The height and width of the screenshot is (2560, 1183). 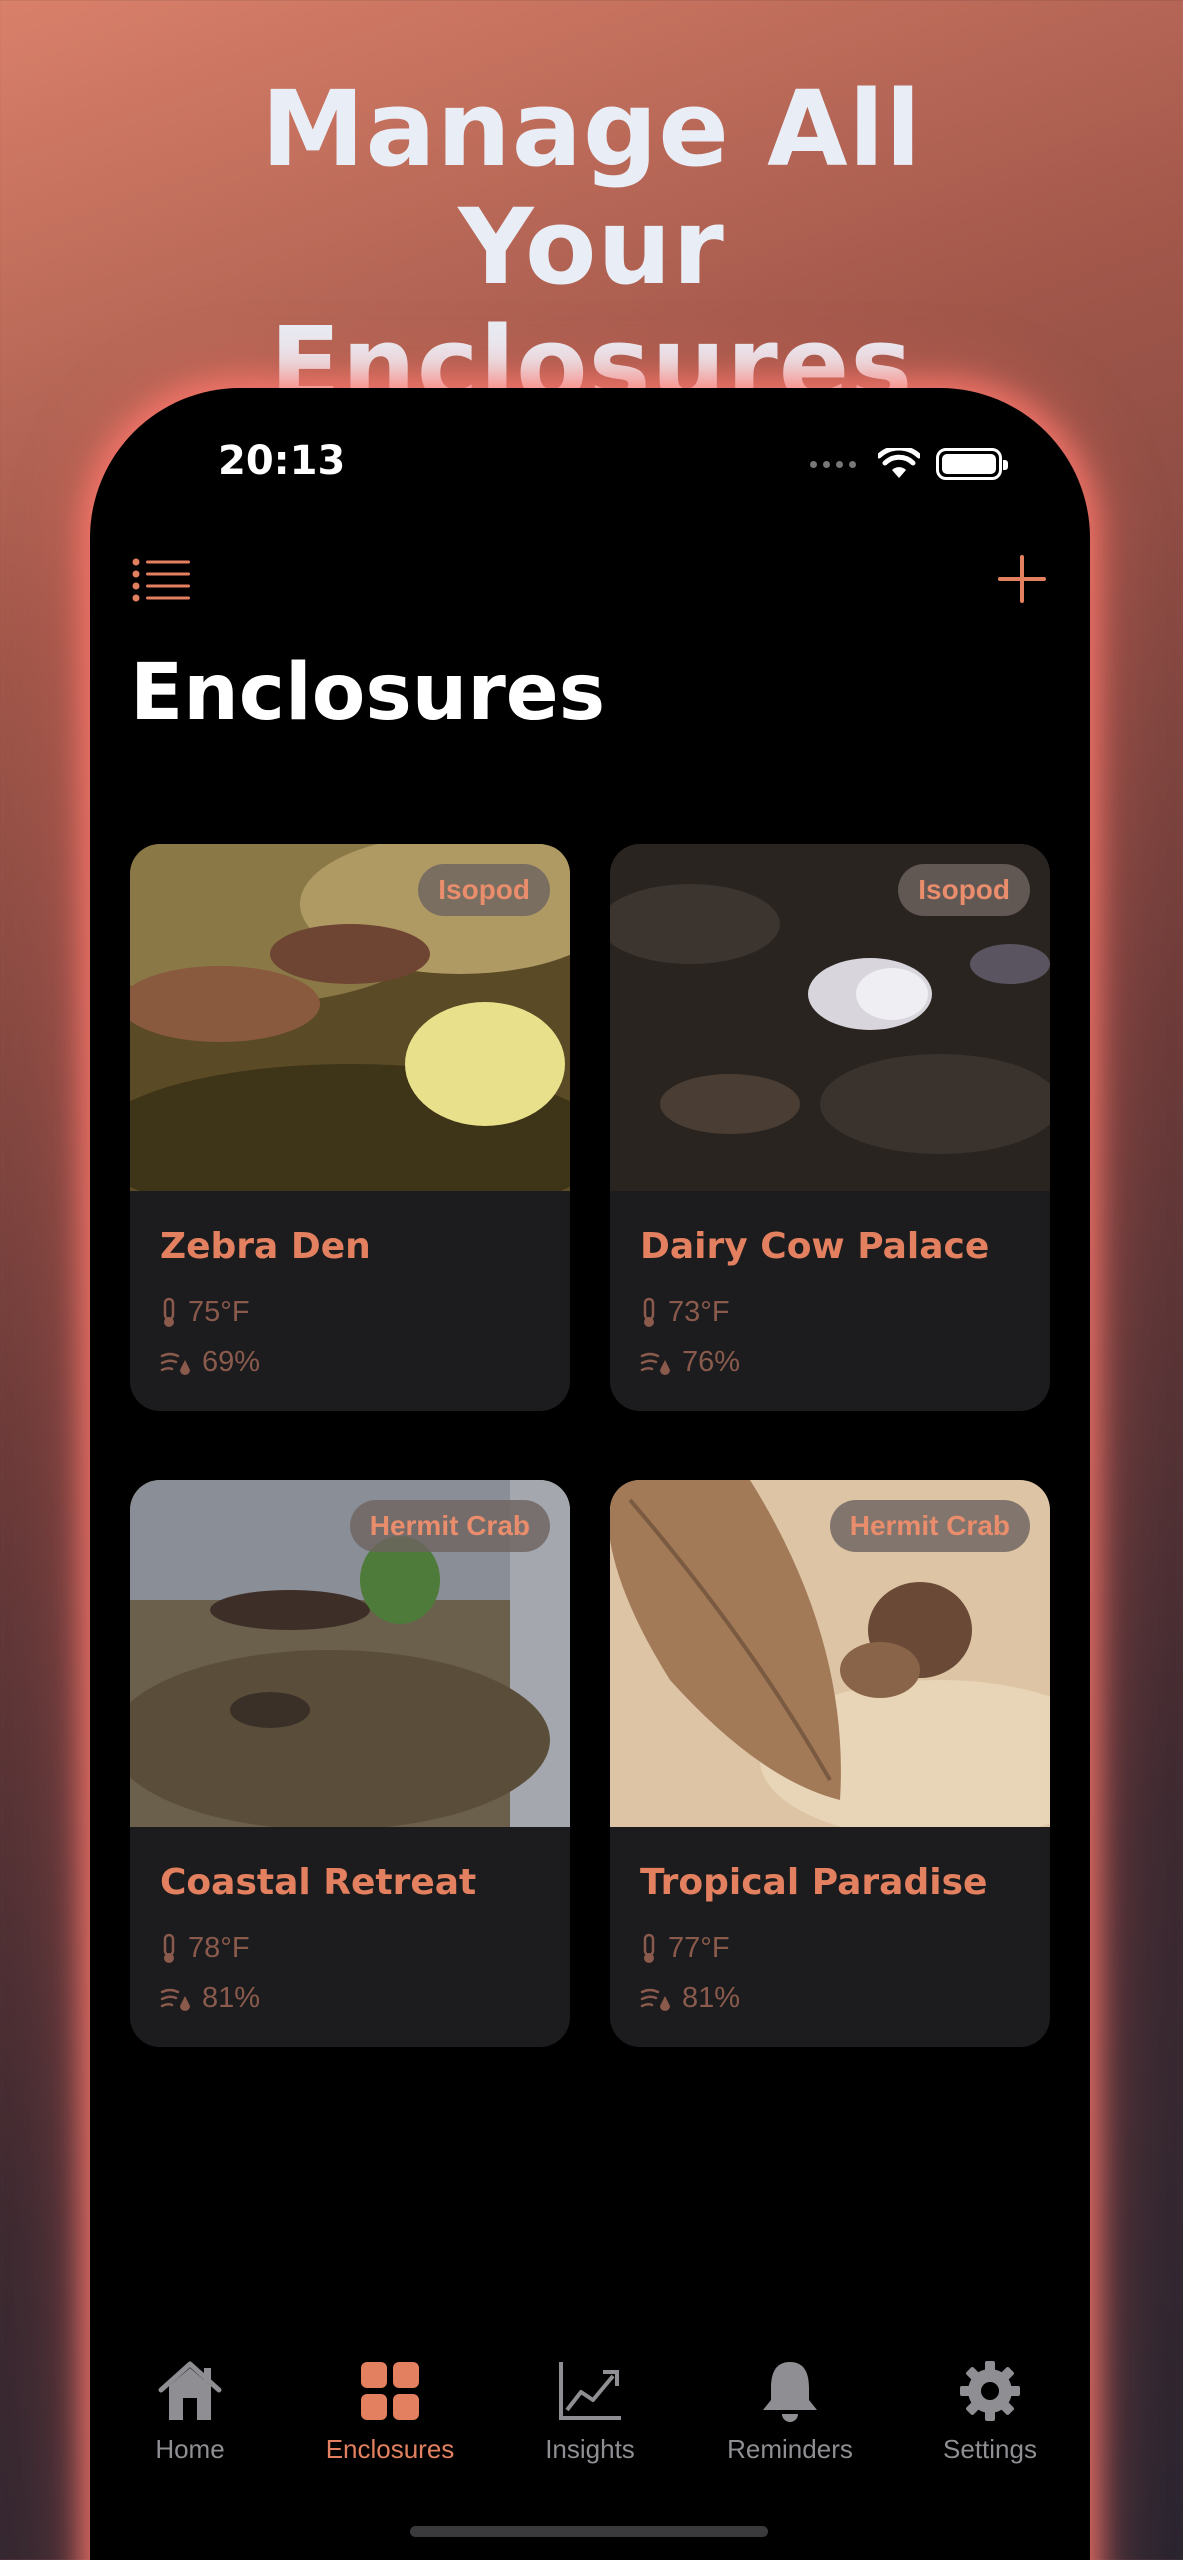 I want to click on add-enclosure-button, so click(x=1022, y=579).